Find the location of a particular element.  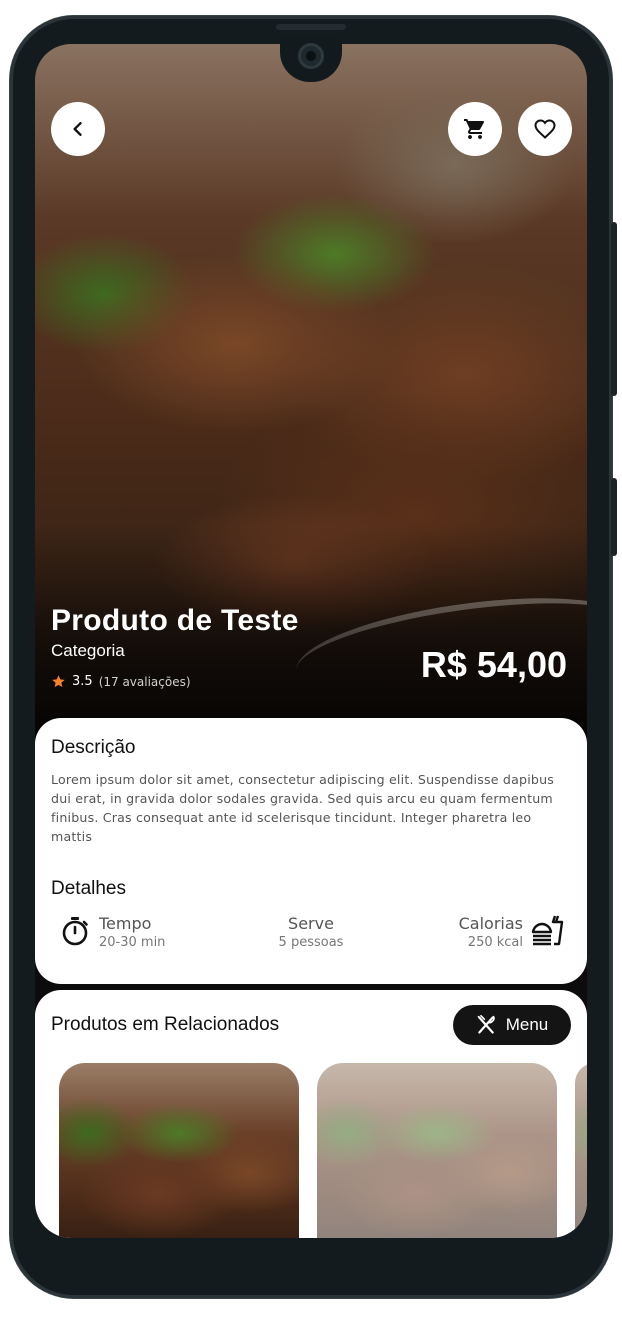

description-heading: Descrição is located at coordinates (93, 747).